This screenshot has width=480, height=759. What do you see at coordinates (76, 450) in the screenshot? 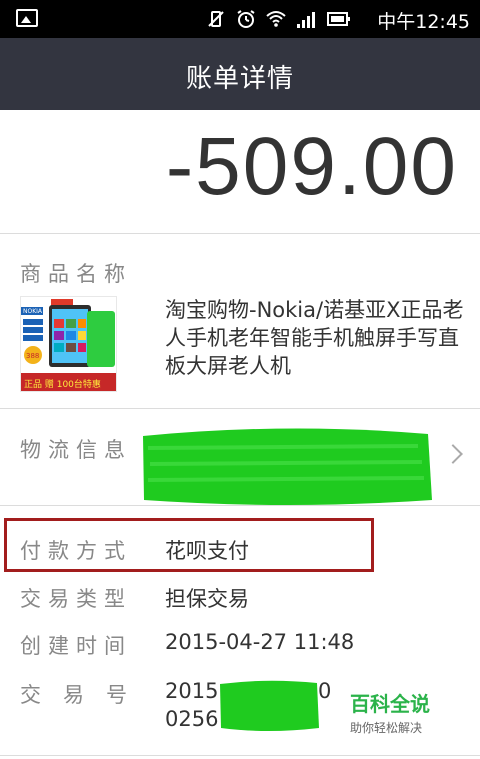
I see `logistics-label: 物流信息` at bounding box center [76, 450].